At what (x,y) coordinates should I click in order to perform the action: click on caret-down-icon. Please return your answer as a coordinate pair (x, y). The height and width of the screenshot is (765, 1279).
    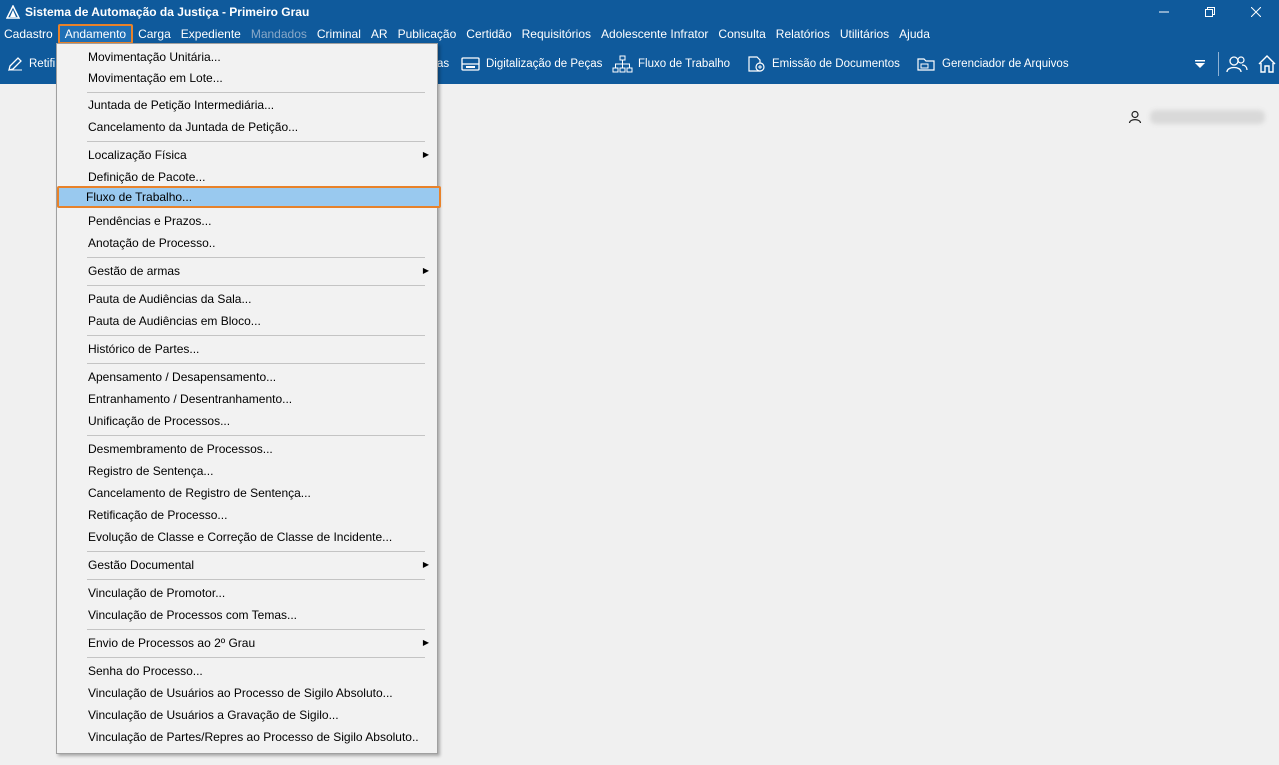
    Looking at the image, I should click on (1200, 64).